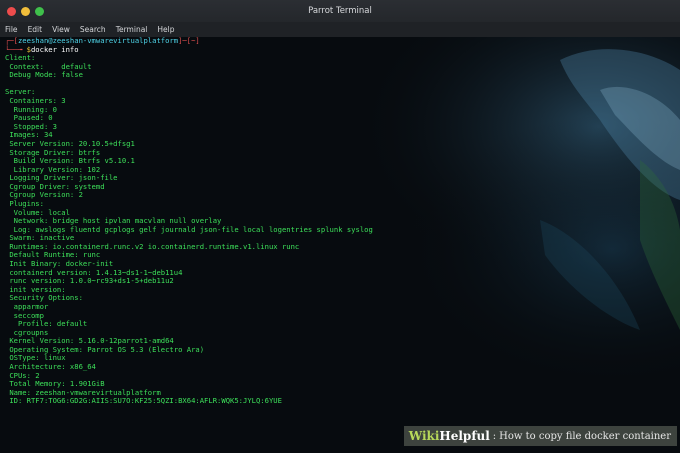 This screenshot has height=453, width=680. What do you see at coordinates (54, 49) in the screenshot?
I see `command-text: docker info` at bounding box center [54, 49].